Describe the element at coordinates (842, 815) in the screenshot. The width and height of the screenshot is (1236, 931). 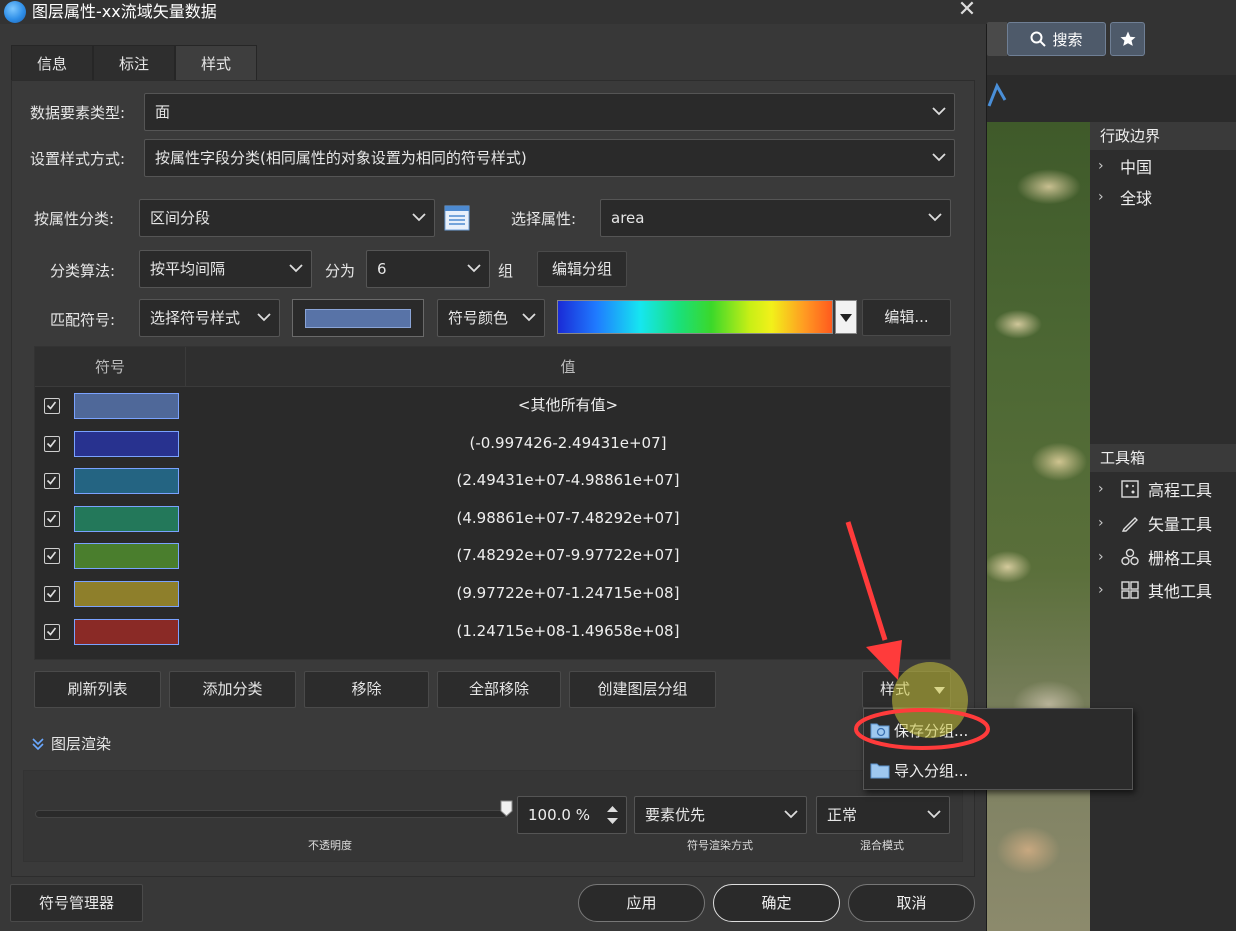
I see `blend-mode-value: 正常` at that location.